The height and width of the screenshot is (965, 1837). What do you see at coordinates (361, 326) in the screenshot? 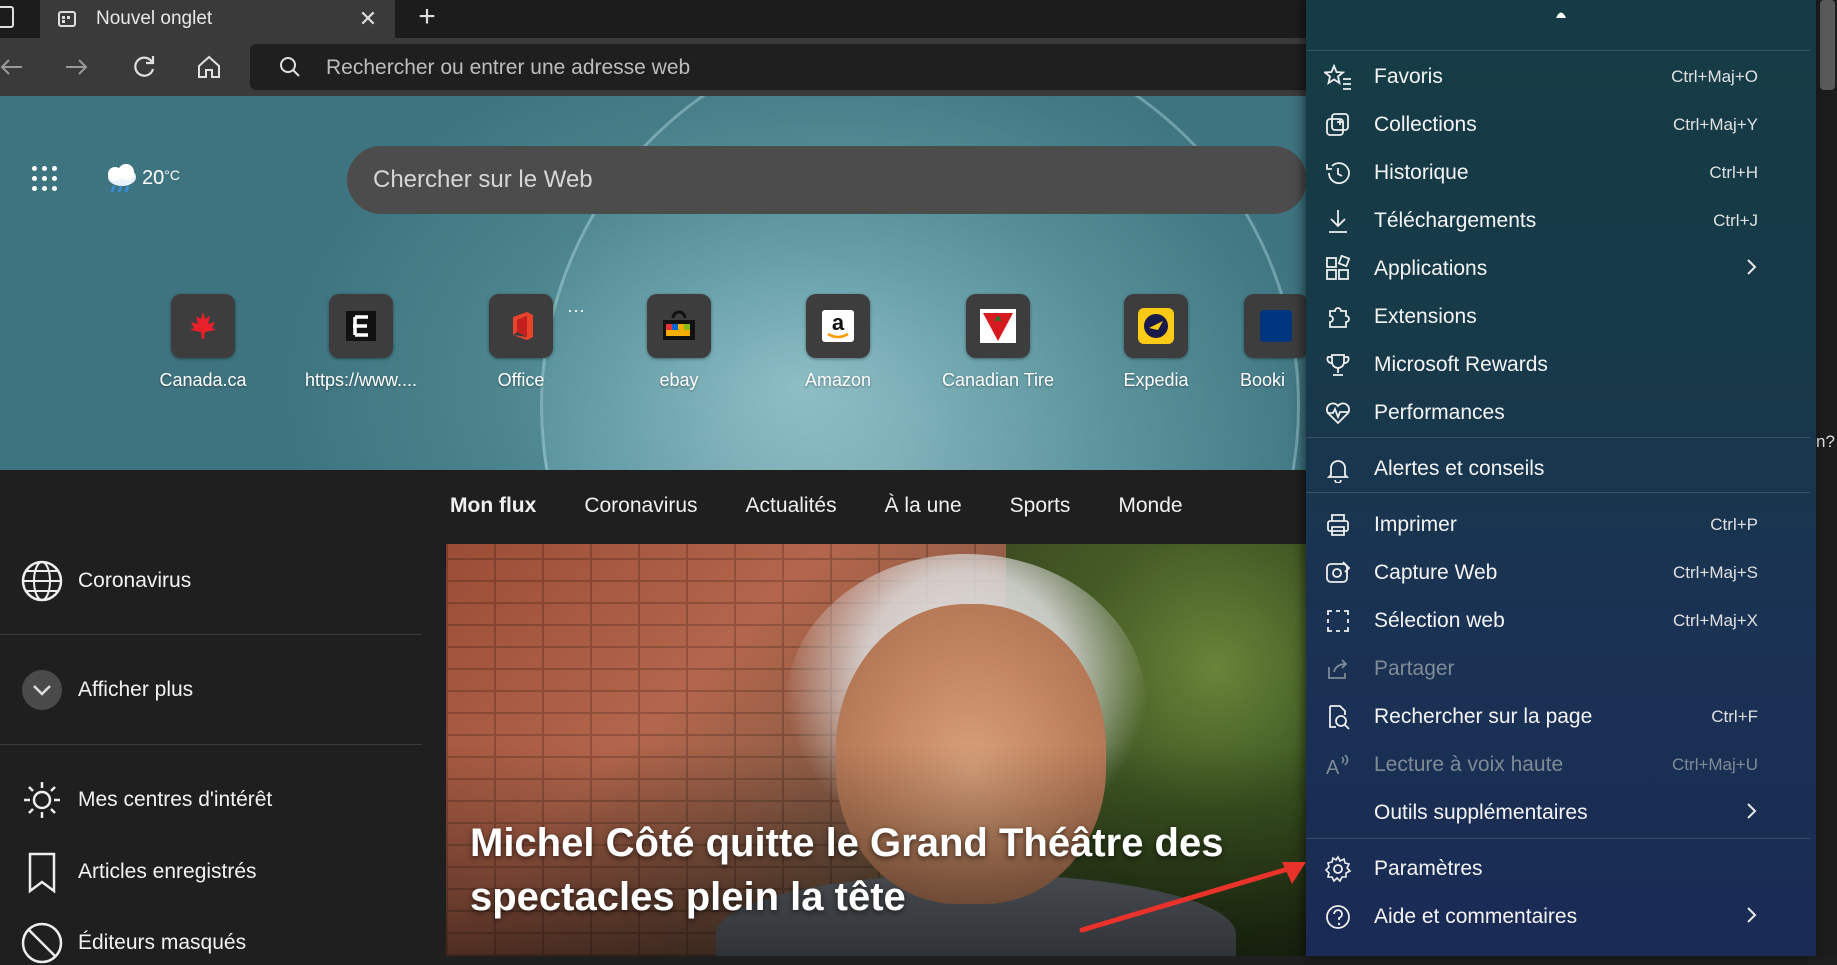
I see `e-logo-icon` at bounding box center [361, 326].